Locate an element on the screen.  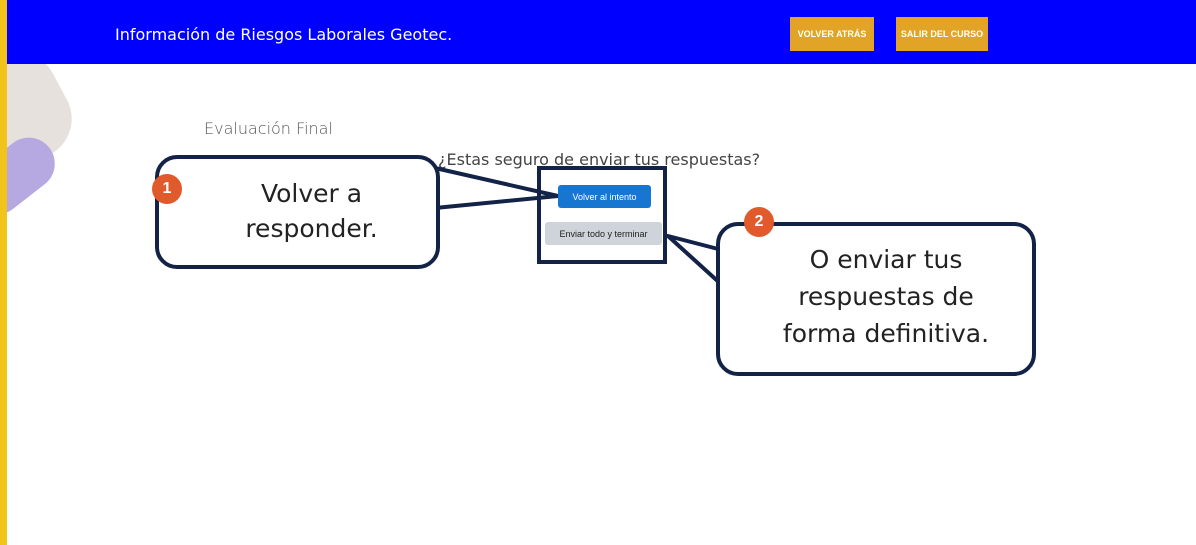
callout-1-line-2: responder. is located at coordinates (311, 228).